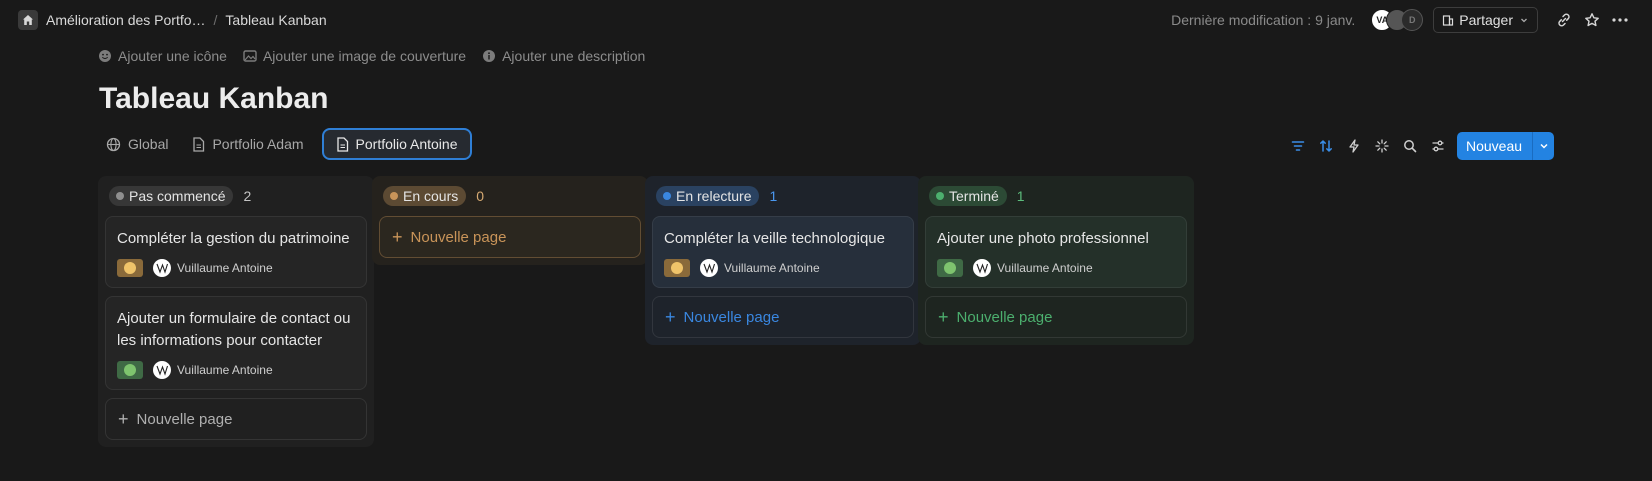 This screenshot has height=481, width=1652. What do you see at coordinates (489, 56) in the screenshot?
I see `info-icon` at bounding box center [489, 56].